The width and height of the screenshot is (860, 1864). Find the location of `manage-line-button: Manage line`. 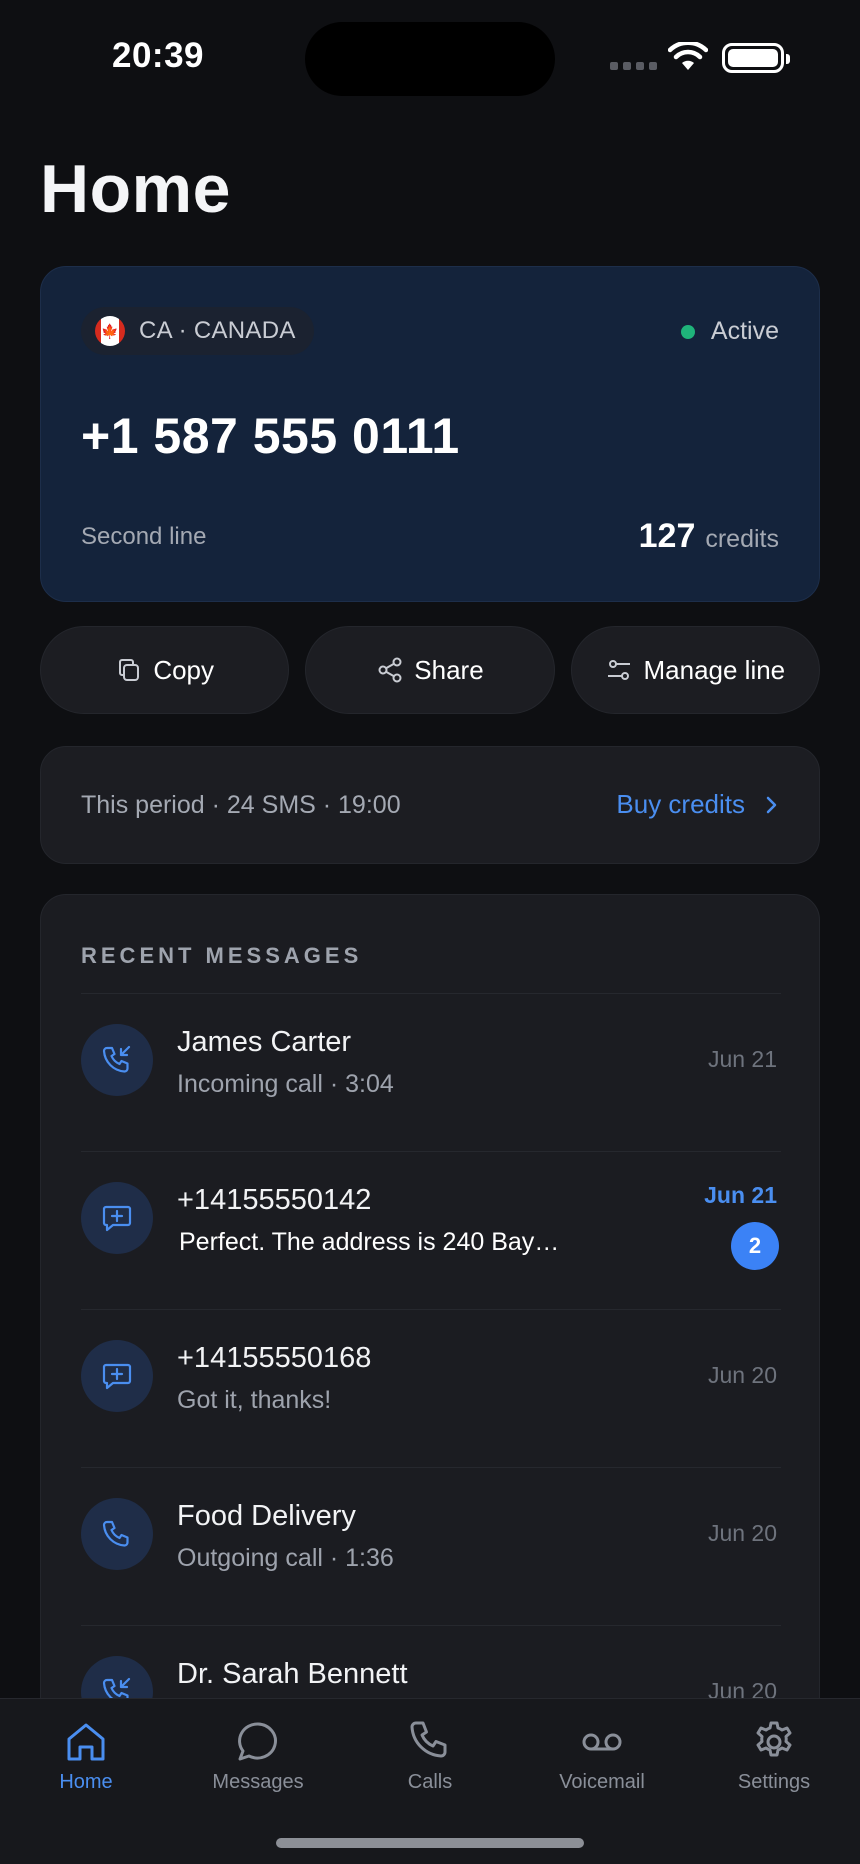

manage-line-button: Manage line is located at coordinates (695, 670).